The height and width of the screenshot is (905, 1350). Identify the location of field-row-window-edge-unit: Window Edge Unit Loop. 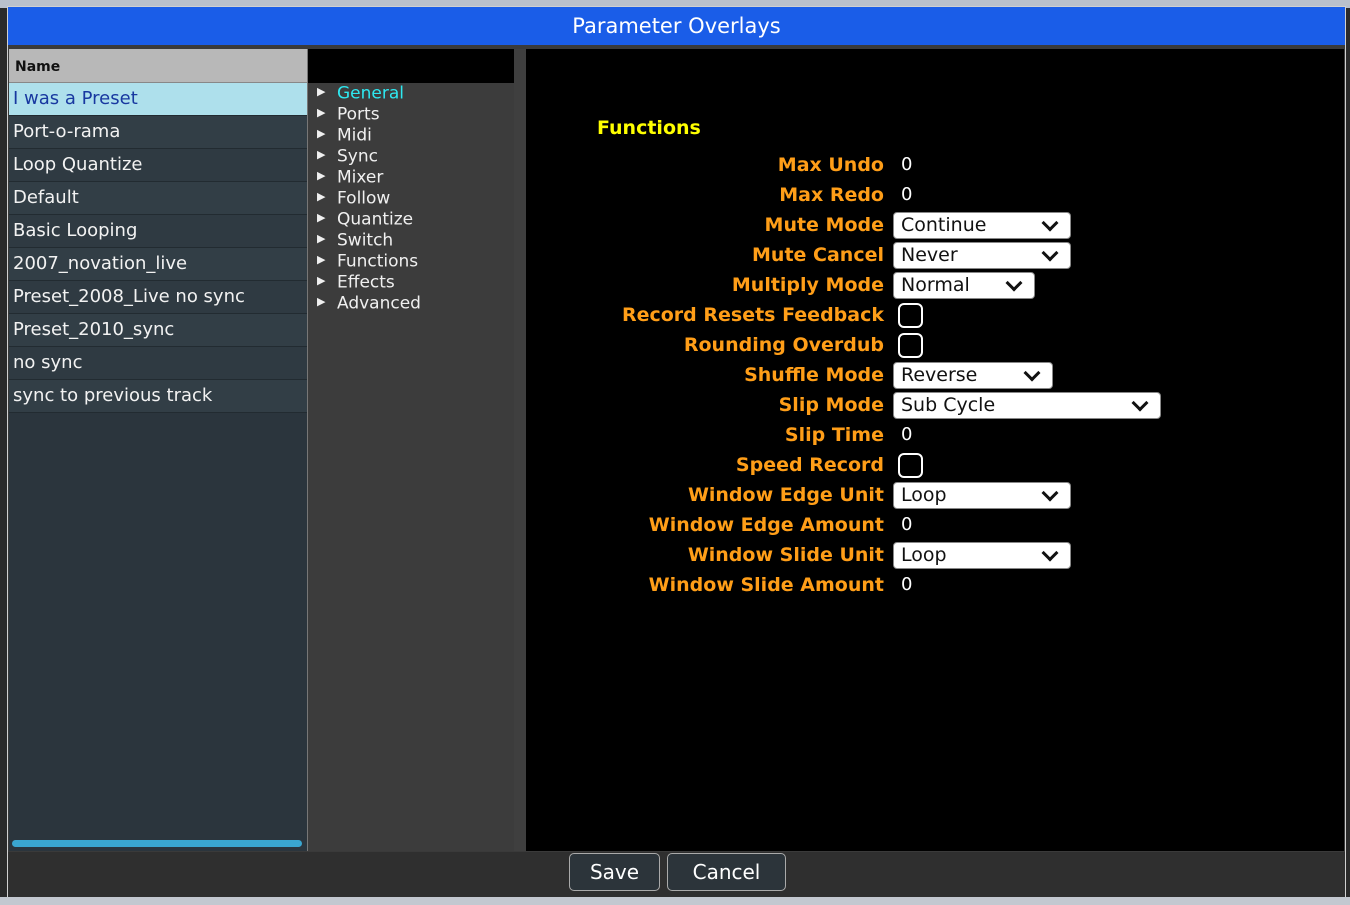
(935, 495).